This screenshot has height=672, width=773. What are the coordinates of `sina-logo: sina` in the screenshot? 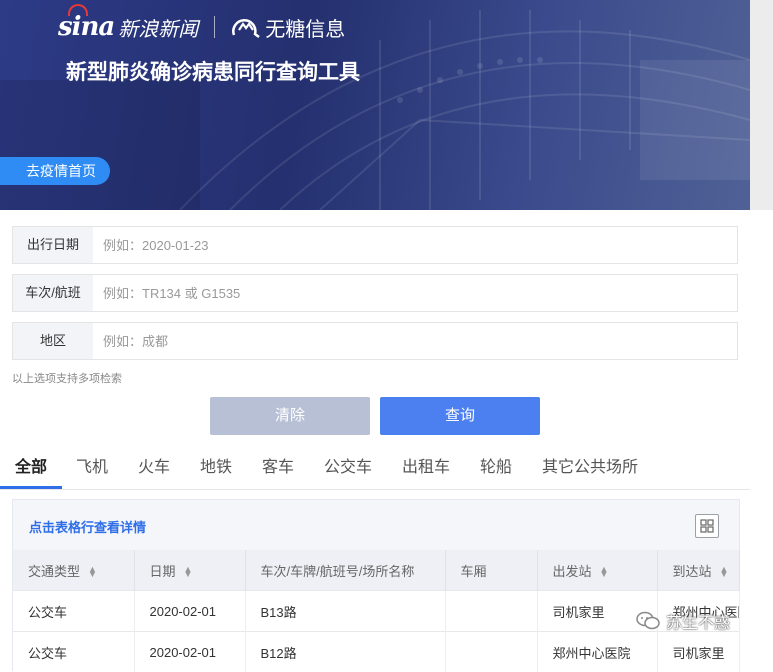 It's located at (86, 27).